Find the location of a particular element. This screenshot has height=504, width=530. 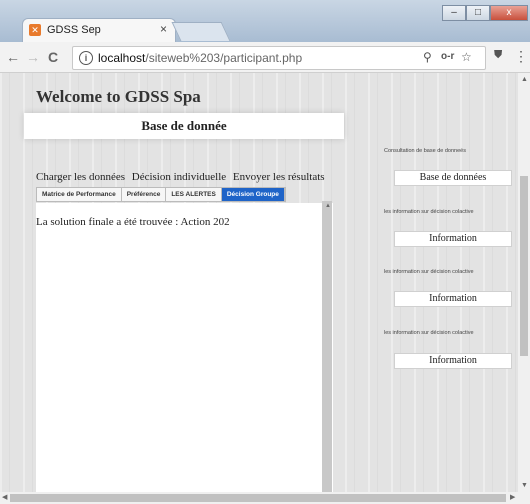

db-banner: Base de donnée is located at coordinates (184, 126).